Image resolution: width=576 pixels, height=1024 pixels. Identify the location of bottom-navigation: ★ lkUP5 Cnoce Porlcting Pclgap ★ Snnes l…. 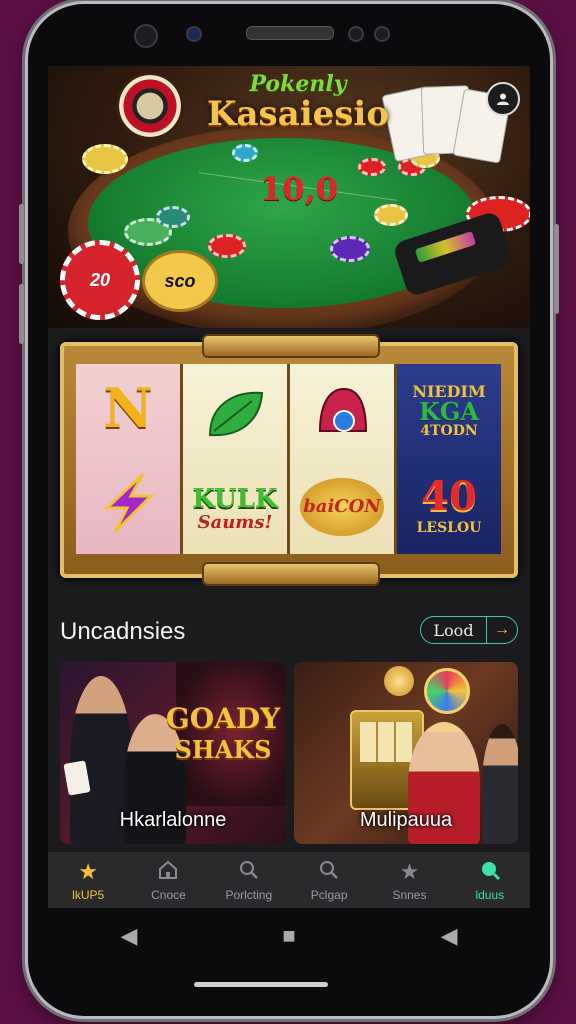
(289, 880).